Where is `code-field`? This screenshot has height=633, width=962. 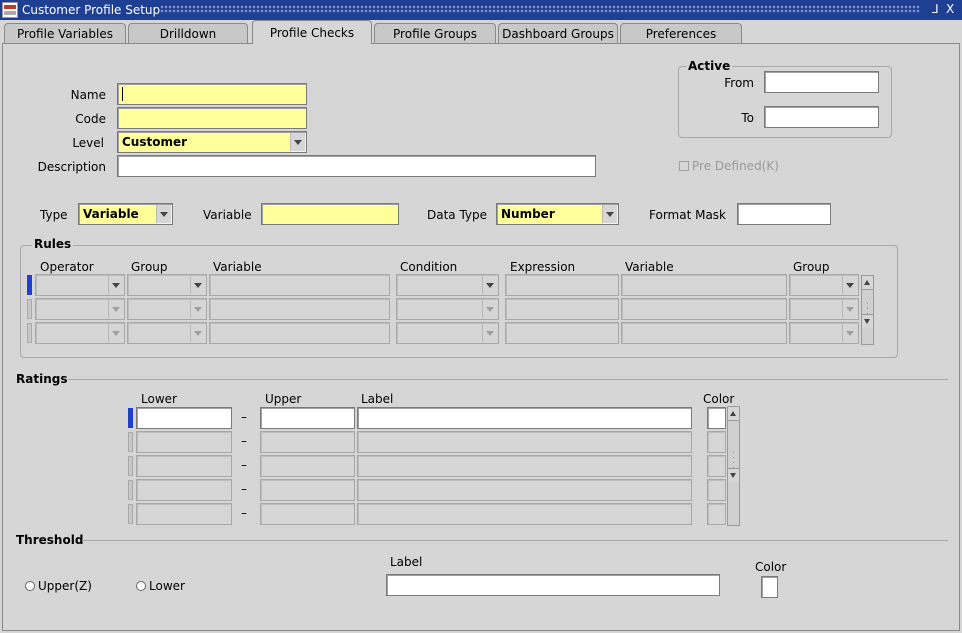 code-field is located at coordinates (212, 118).